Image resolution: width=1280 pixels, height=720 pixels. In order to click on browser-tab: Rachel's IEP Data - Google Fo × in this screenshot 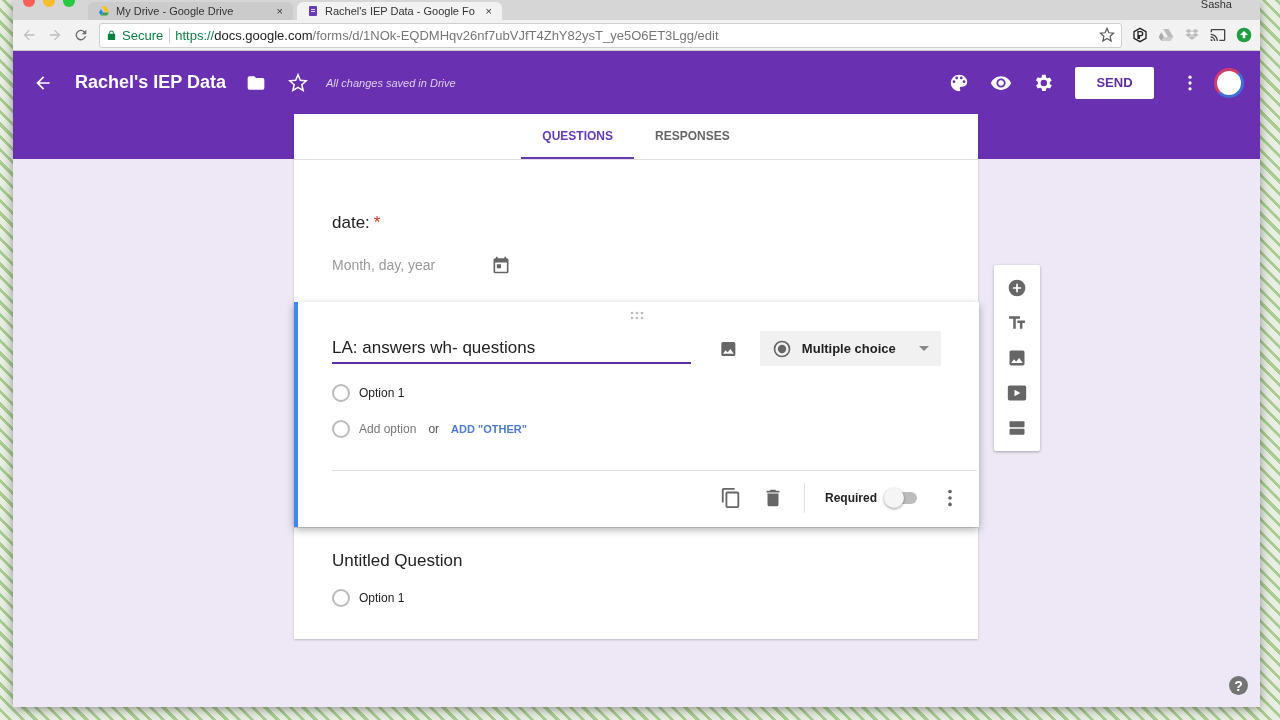, I will do `click(399, 11)`.